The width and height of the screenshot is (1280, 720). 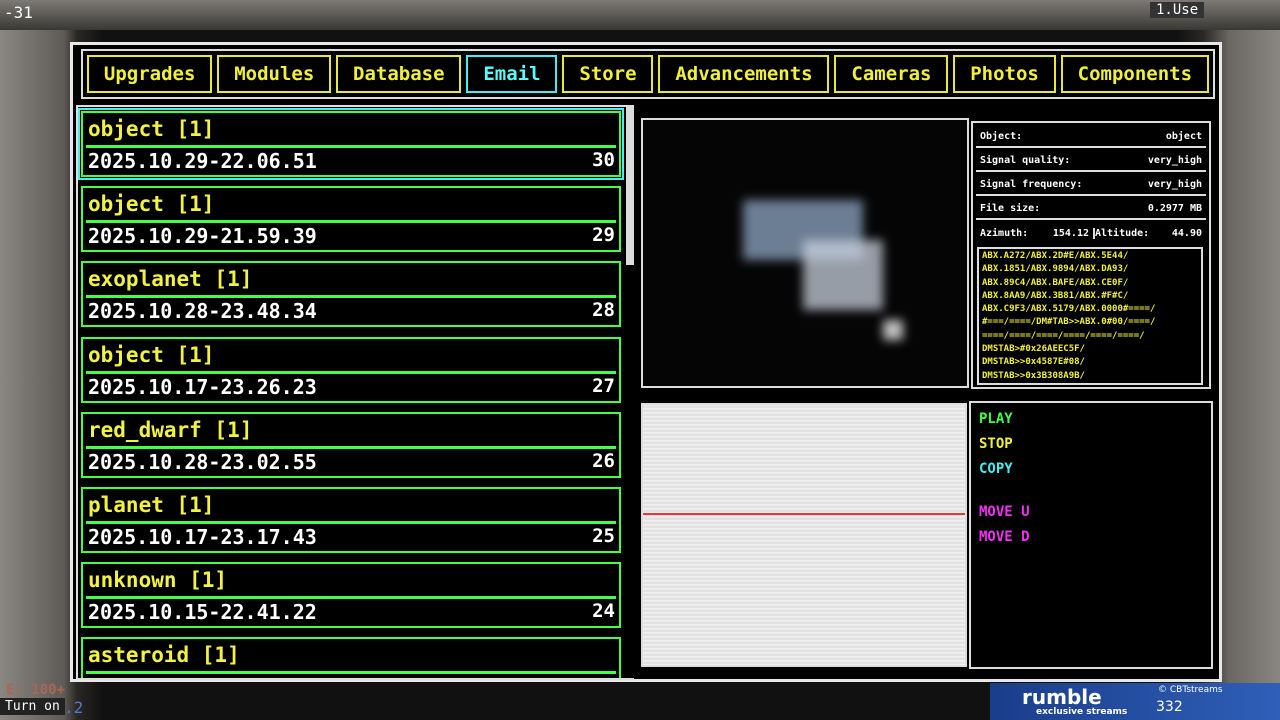 I want to click on list-item: object [1] 2025.10.29-21.59.39 29, so click(x=351, y=219).